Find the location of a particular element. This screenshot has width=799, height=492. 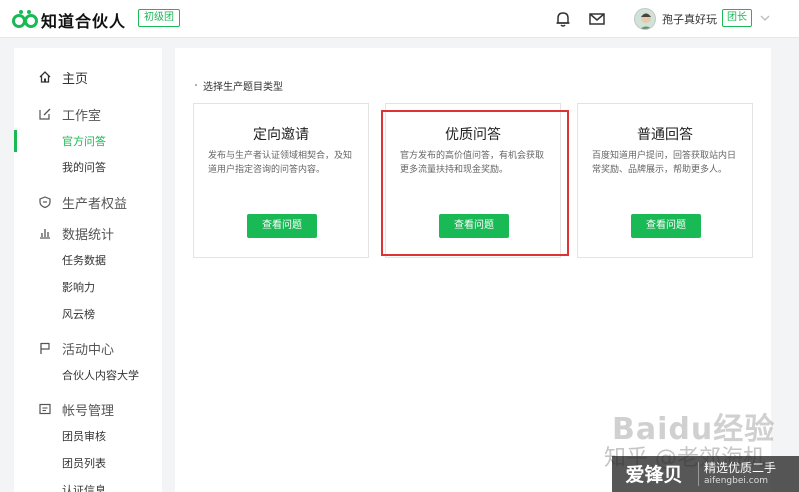

edit-icon is located at coordinates (45, 114).